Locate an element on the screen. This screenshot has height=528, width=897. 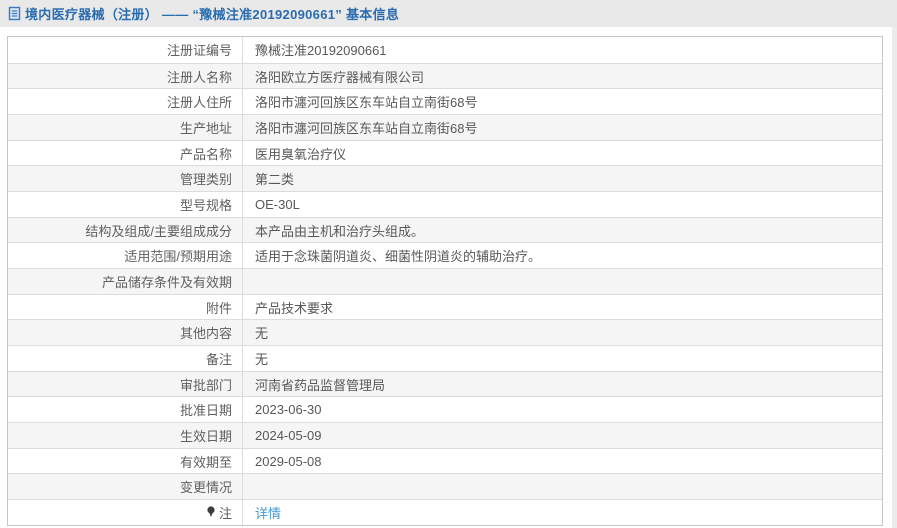
row-label-text: 产品储存条件及有效期 is located at coordinates (166, 282).